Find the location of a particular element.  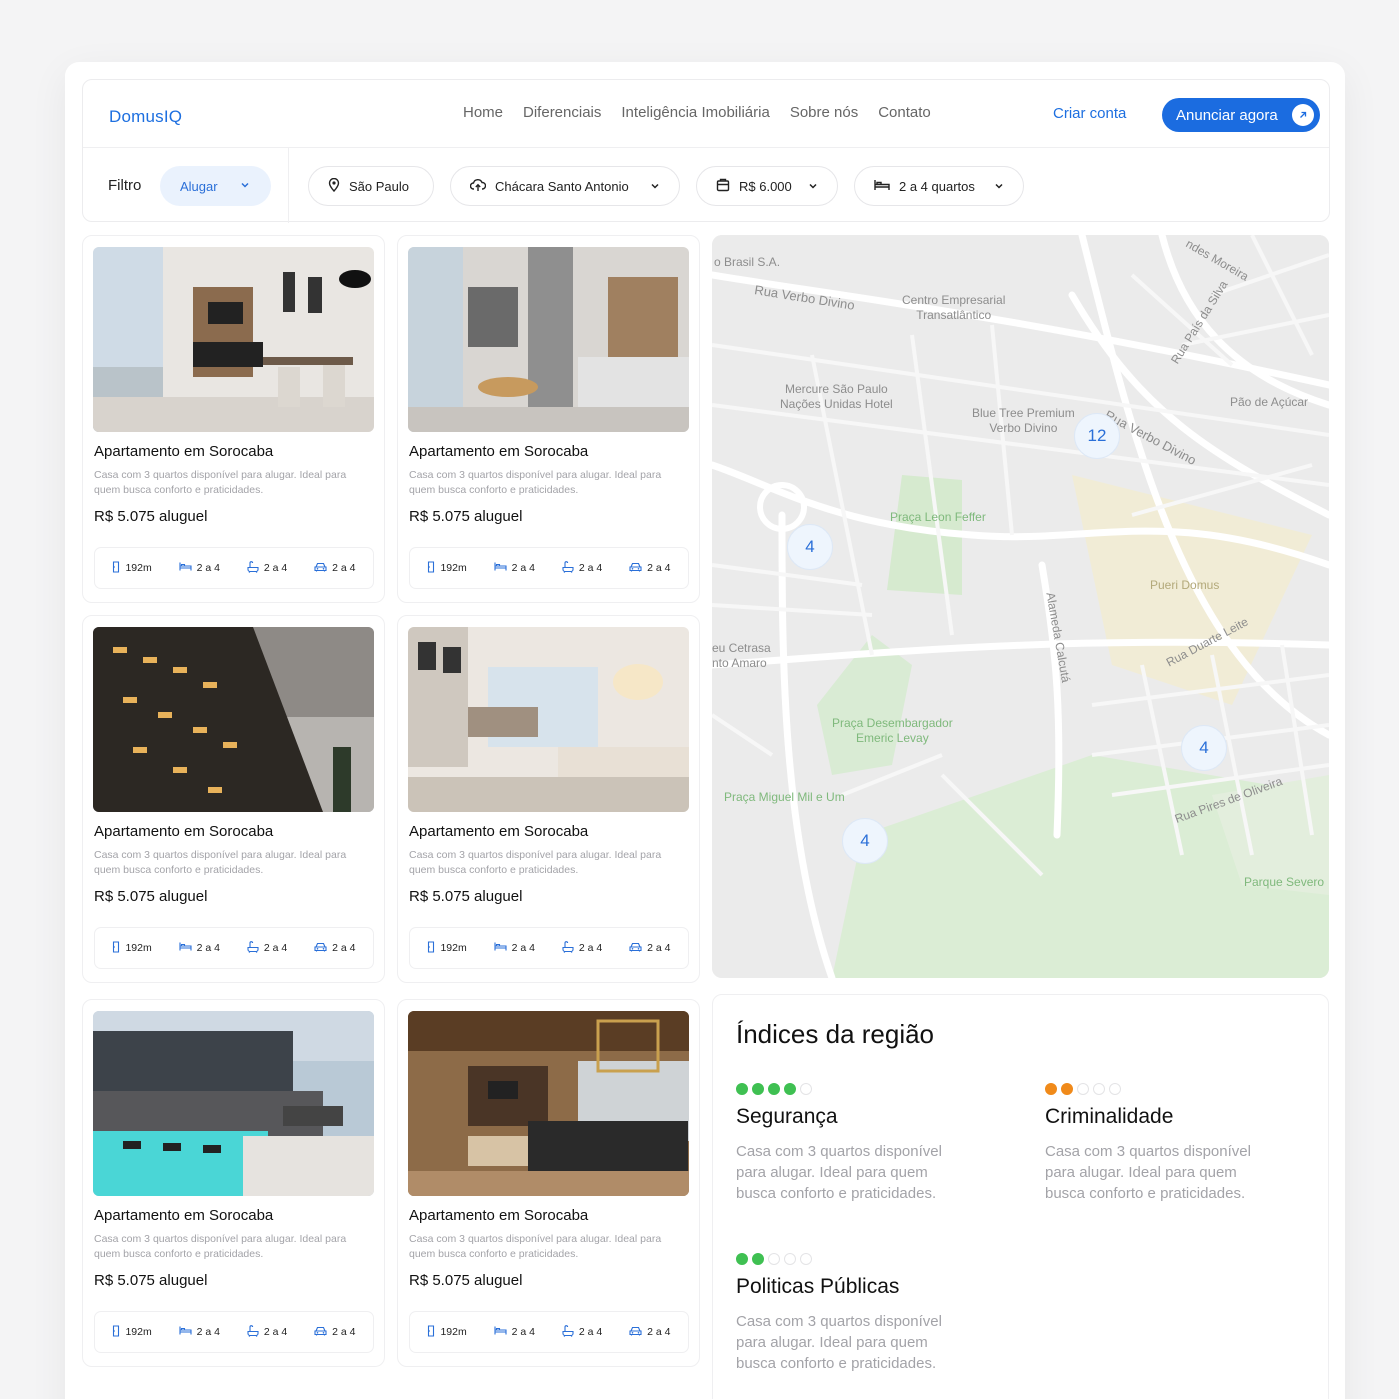

price-filter: R$ 6.000 is located at coordinates (767, 186).